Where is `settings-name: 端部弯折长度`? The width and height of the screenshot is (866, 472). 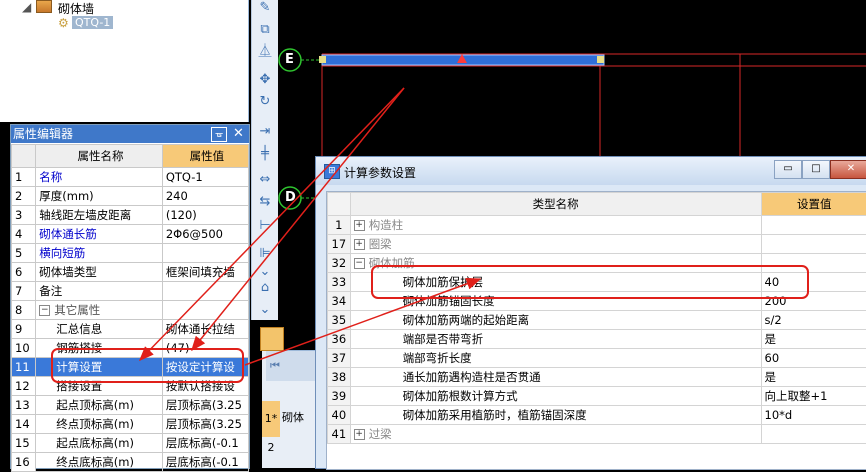
settings-name: 端部弯折长度 is located at coordinates (555, 358).